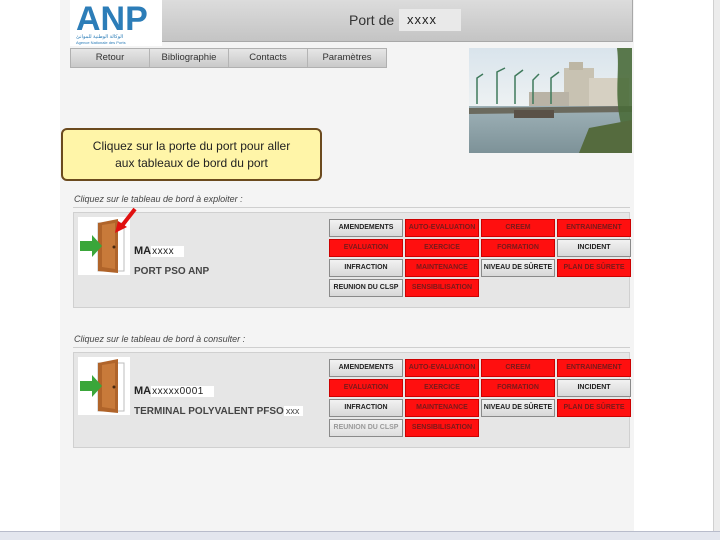  Describe the element at coordinates (189, 58) in the screenshot. I see `nav-bibliographie: Bibliographie` at that location.